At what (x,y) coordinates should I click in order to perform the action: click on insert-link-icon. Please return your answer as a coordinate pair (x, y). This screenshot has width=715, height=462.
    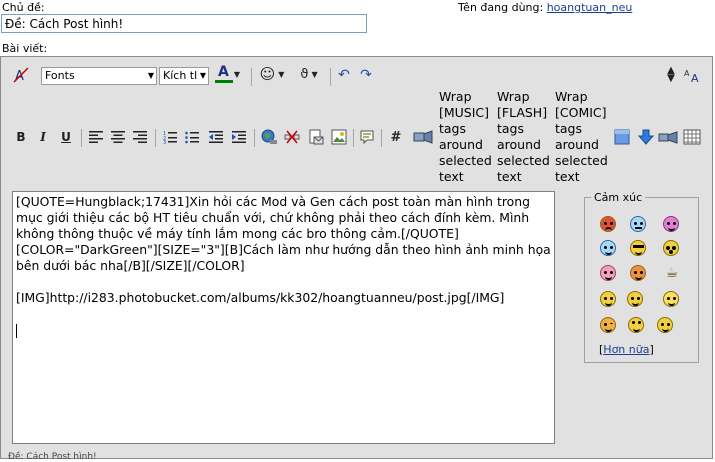
    Looking at the image, I should click on (269, 137).